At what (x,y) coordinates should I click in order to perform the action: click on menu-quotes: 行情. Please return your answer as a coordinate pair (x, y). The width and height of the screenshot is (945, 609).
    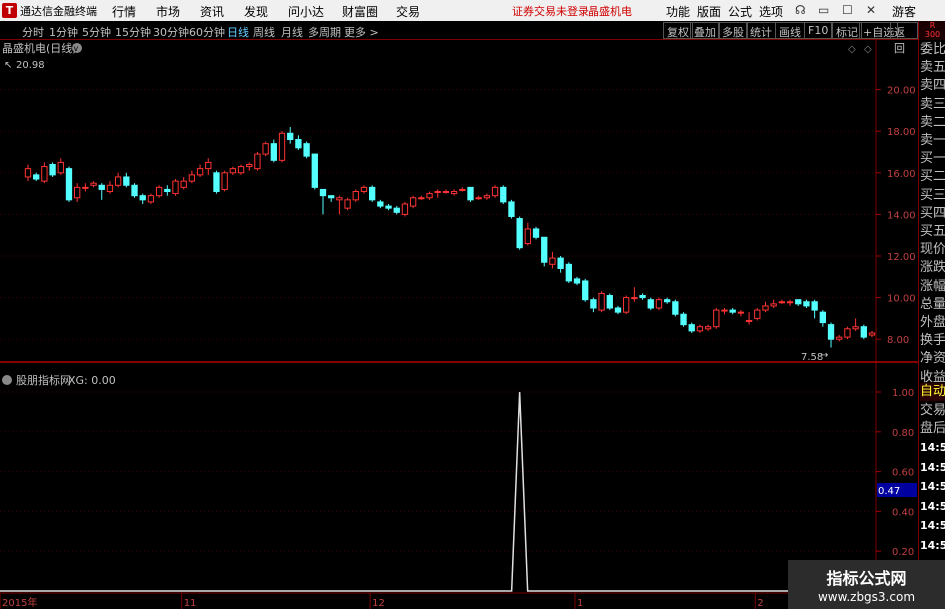
    Looking at the image, I should click on (124, 11).